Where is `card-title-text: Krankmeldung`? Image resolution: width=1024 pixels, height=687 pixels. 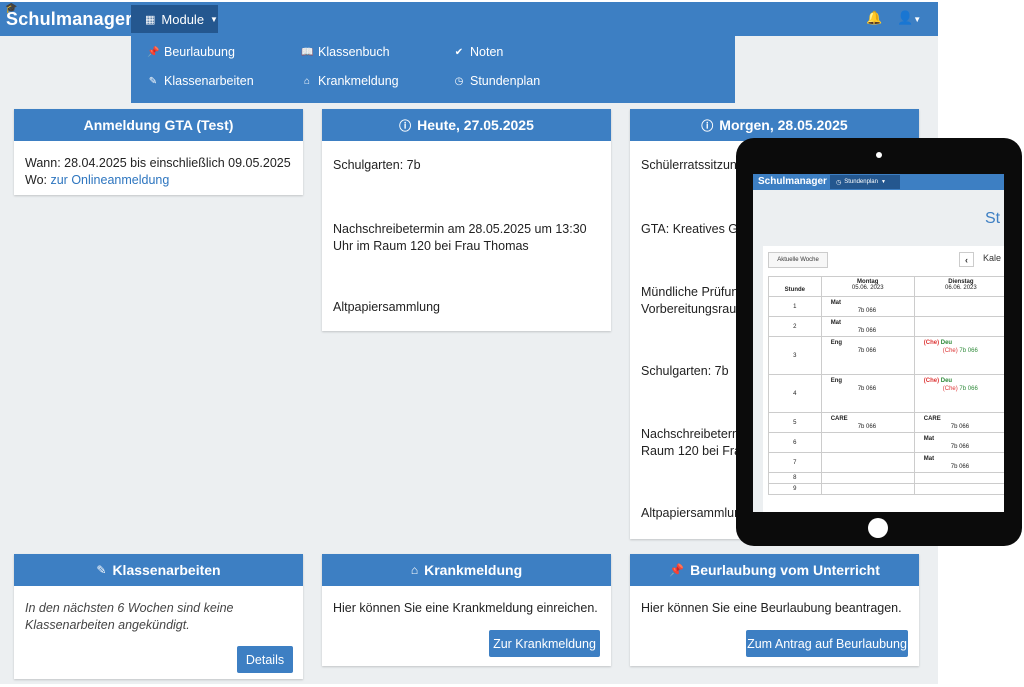
card-title-text: Krankmeldung is located at coordinates (473, 570).